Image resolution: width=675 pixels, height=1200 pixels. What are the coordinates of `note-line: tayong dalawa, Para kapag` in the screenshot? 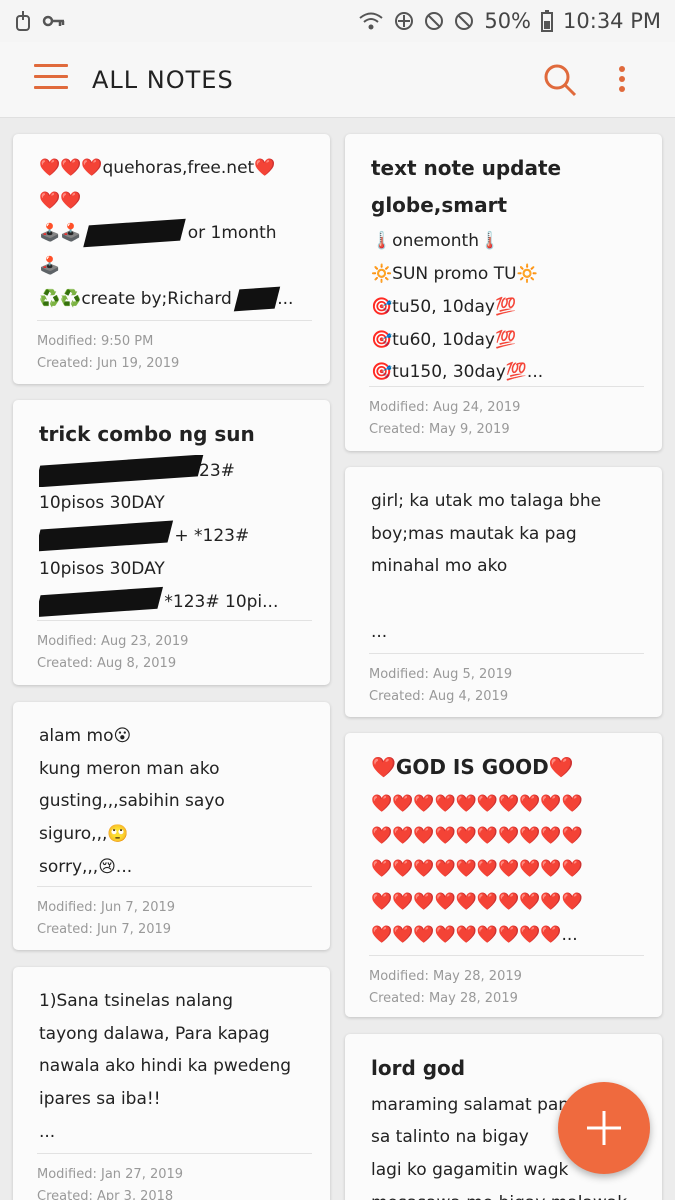 It's located at (154, 1033).